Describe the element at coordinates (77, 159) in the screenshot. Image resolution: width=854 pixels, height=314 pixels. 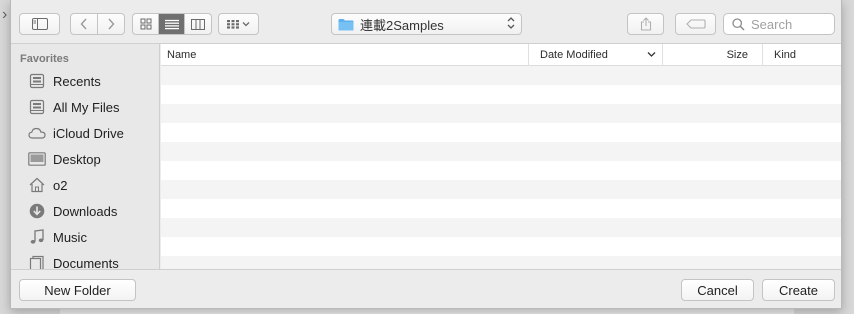
I see `sidebar-item-label: Desktop` at that location.